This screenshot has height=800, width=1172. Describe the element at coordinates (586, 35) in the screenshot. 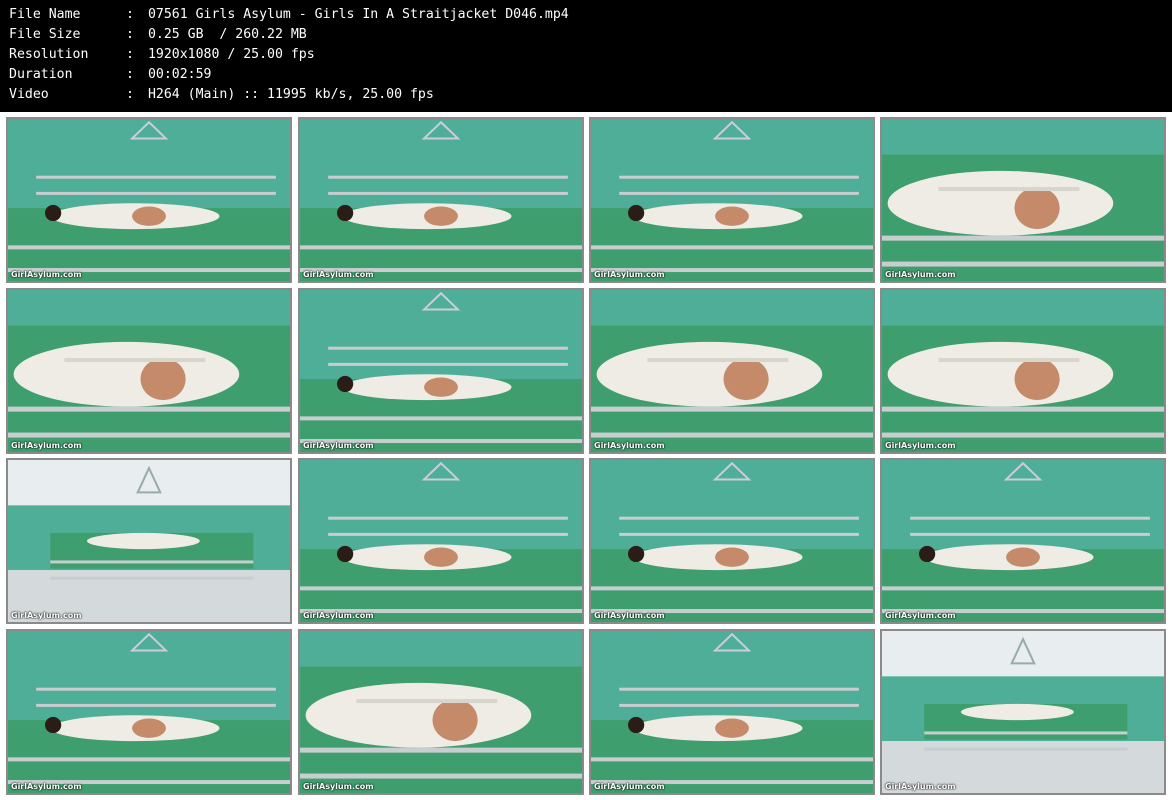

I see `meta-row-file-size: File Size:0.25 GB / 260.22 MB` at that location.